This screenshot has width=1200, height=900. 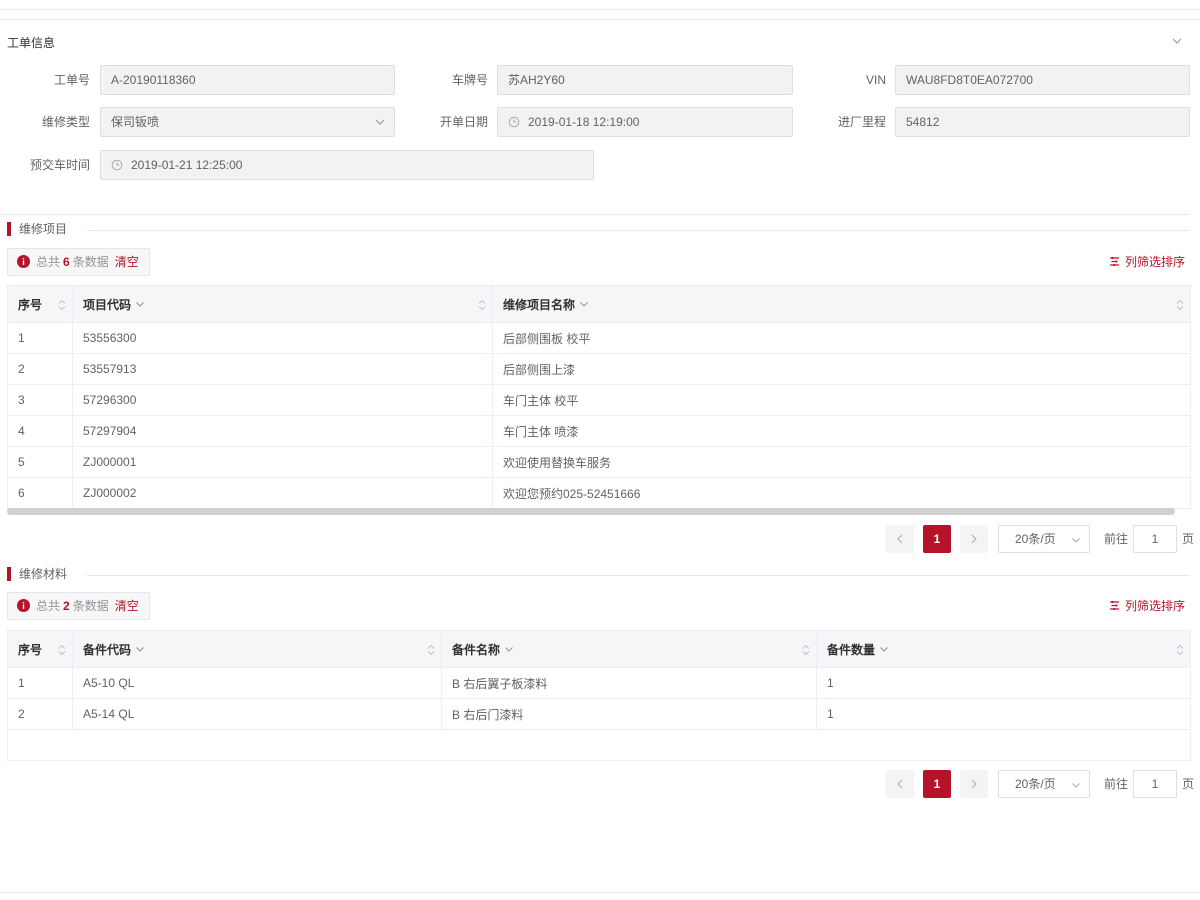 What do you see at coordinates (595, 214) in the screenshot?
I see `section-divider` at bounding box center [595, 214].